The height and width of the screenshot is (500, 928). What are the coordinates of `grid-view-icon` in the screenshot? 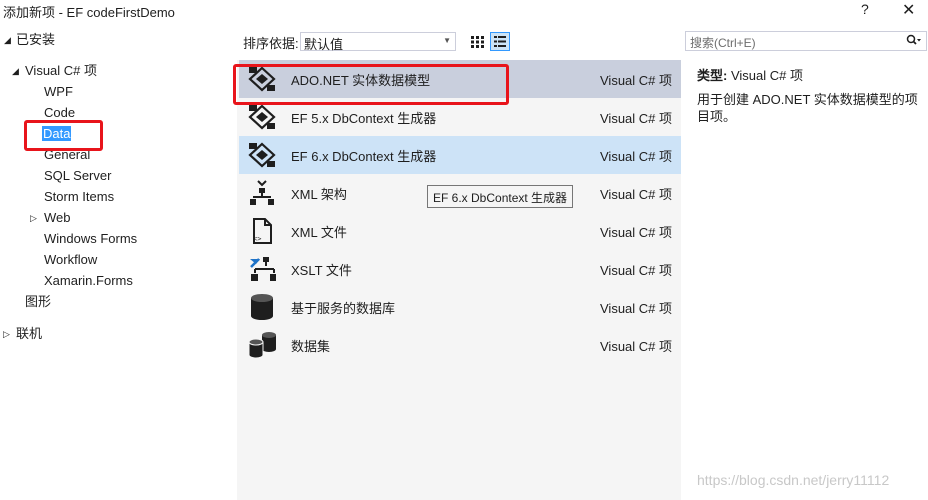 It's located at (477, 42).